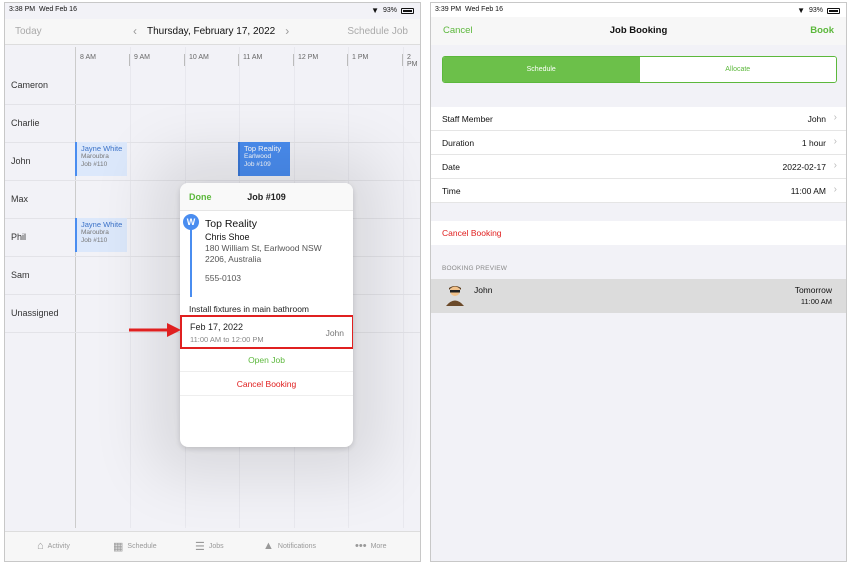 The height and width of the screenshot is (566, 855). What do you see at coordinates (22, 9) in the screenshot?
I see `status-time: 3:38 PM` at bounding box center [22, 9].